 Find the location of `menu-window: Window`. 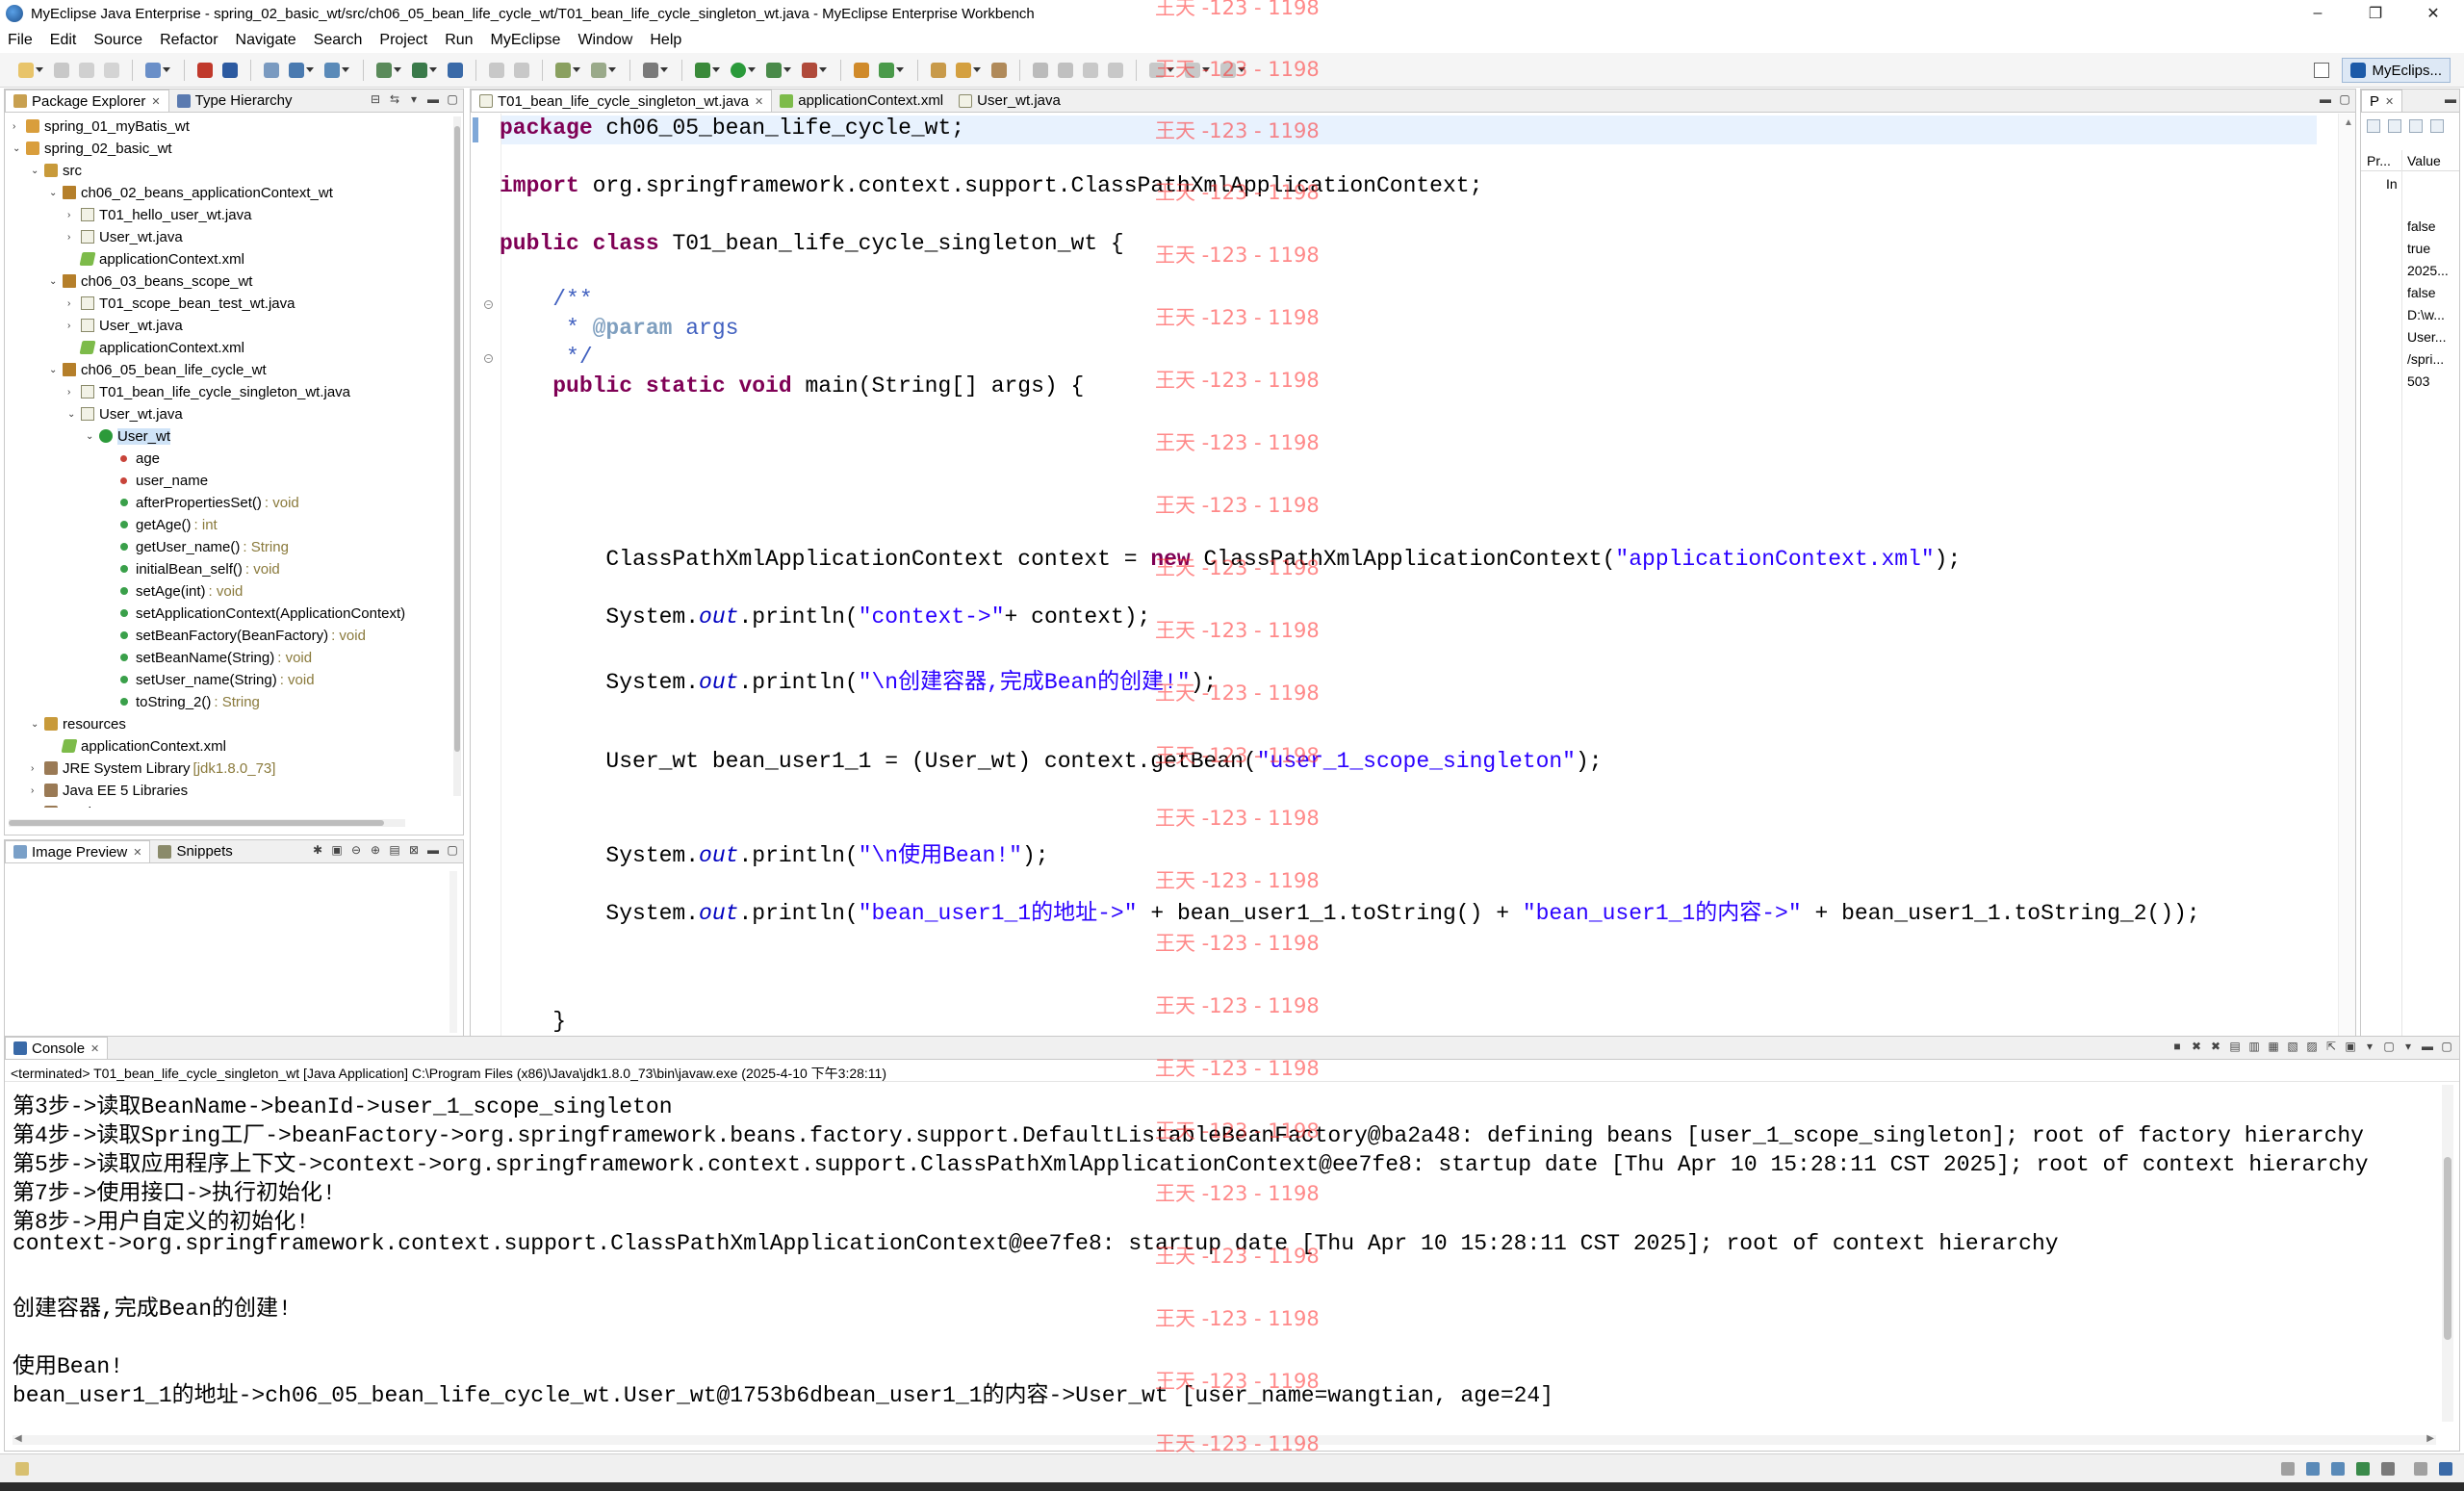

menu-window: Window is located at coordinates (605, 40).